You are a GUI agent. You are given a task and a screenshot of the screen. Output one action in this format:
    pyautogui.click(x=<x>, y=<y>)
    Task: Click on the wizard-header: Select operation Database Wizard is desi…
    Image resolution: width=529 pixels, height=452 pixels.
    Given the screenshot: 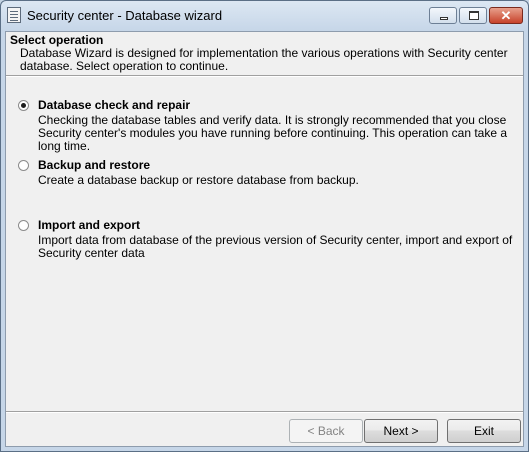 What is the action you would take?
    pyautogui.click(x=260, y=53)
    